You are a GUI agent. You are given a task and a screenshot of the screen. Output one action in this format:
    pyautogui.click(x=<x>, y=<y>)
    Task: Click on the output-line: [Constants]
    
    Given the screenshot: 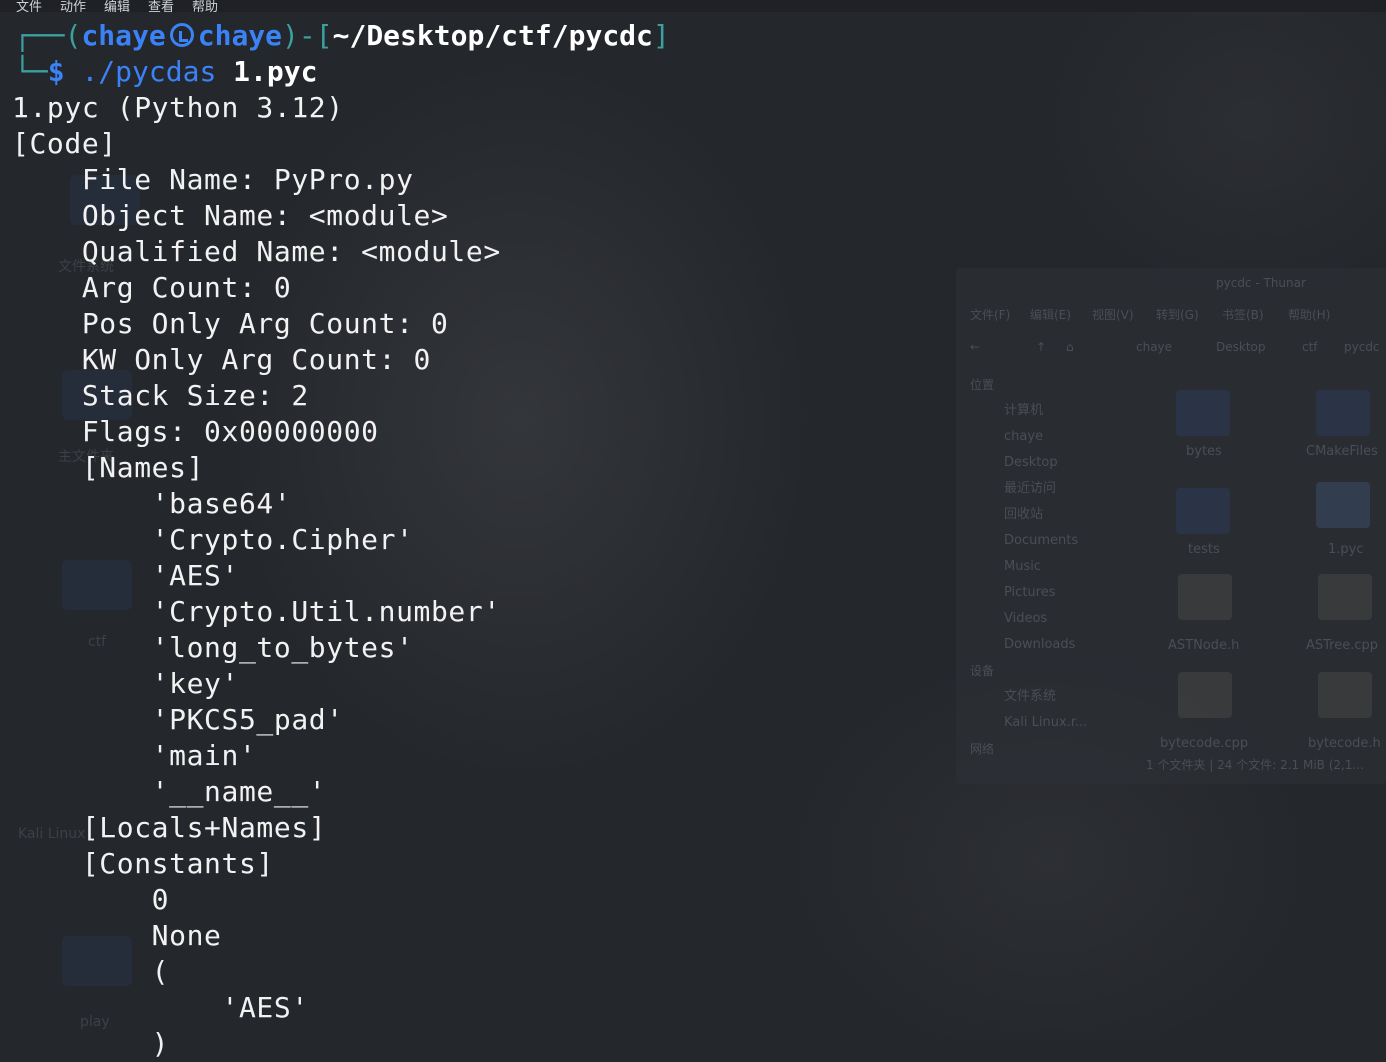 What is the action you would take?
    pyautogui.click(x=143, y=863)
    